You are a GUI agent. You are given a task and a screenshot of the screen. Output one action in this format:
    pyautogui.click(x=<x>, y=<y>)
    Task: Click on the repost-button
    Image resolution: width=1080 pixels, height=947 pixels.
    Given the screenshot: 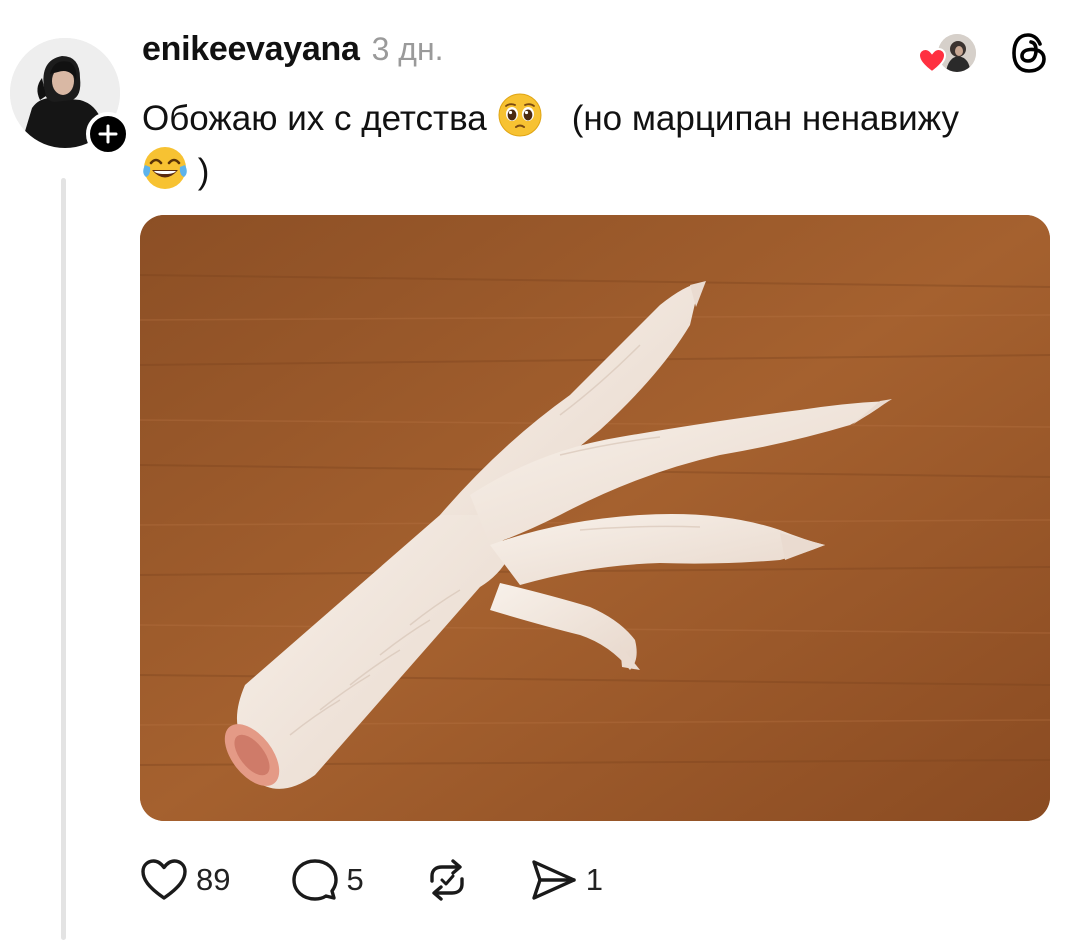 What is the action you would take?
    pyautogui.click(x=447, y=880)
    